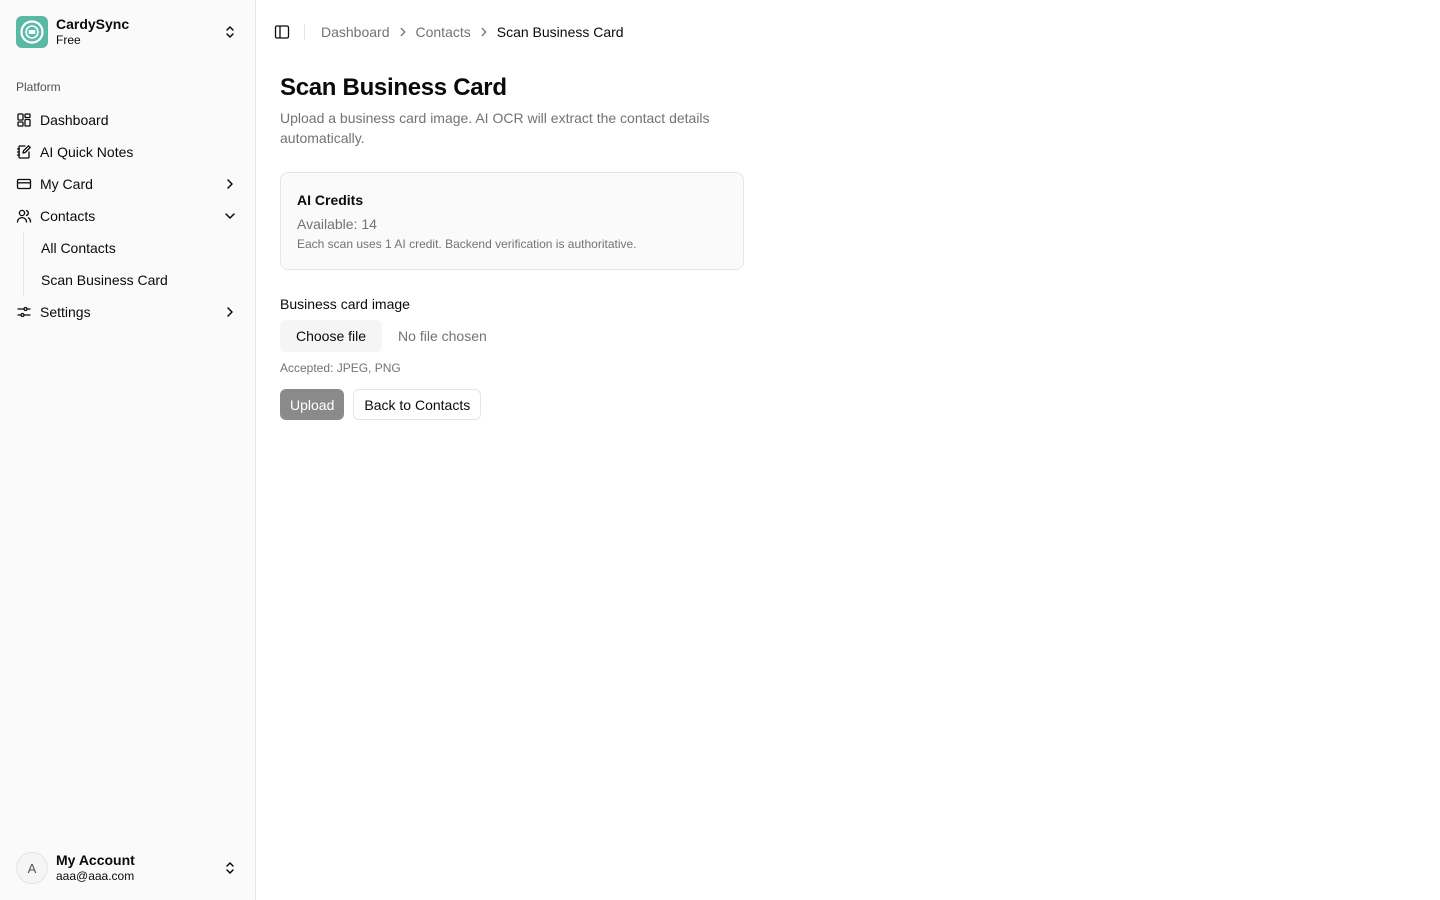 This screenshot has width=1440, height=900. Describe the element at coordinates (24, 312) in the screenshot. I see `settings-sliders-icon` at that location.